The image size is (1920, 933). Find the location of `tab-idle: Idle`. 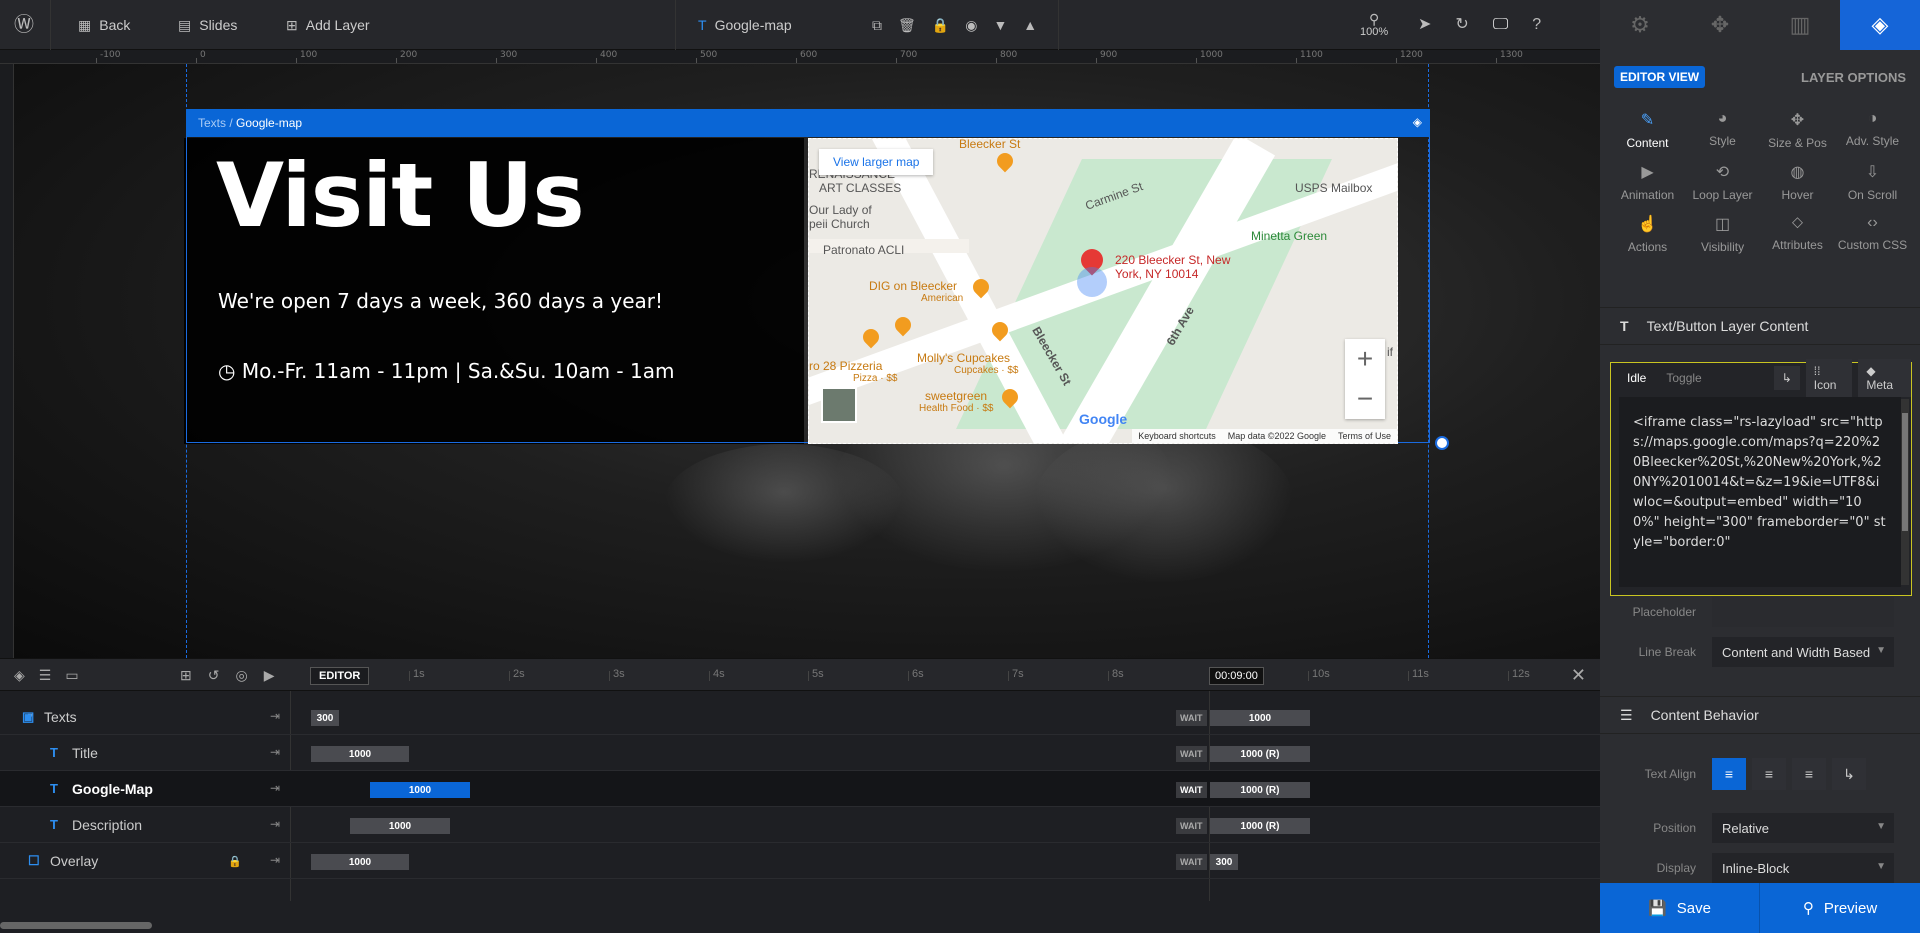

tab-idle: Idle is located at coordinates (1636, 378).